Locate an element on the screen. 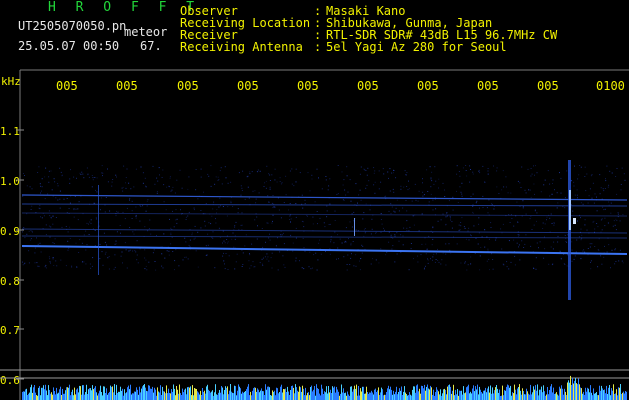  noise-floor-bars is located at coordinates (324, 387).